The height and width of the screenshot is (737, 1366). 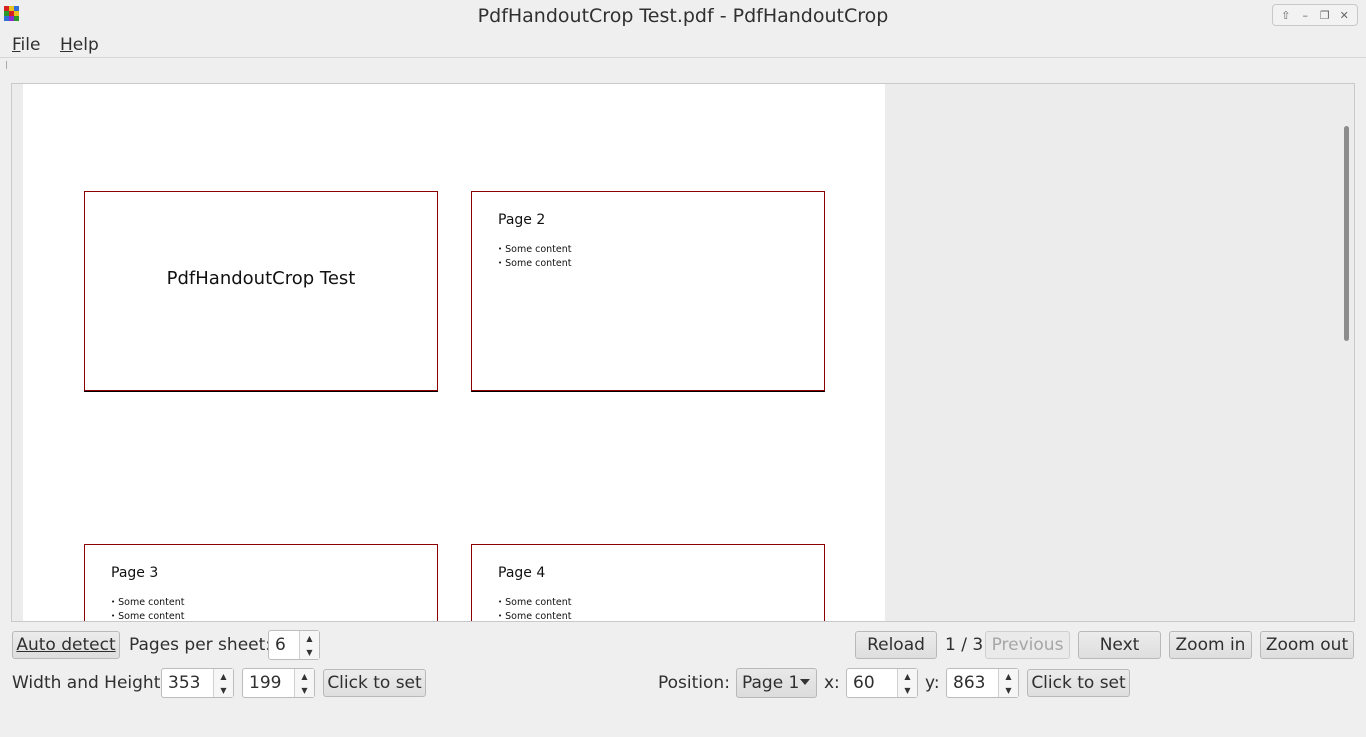 I want to click on previous-button: Previous, so click(x=1027, y=645).